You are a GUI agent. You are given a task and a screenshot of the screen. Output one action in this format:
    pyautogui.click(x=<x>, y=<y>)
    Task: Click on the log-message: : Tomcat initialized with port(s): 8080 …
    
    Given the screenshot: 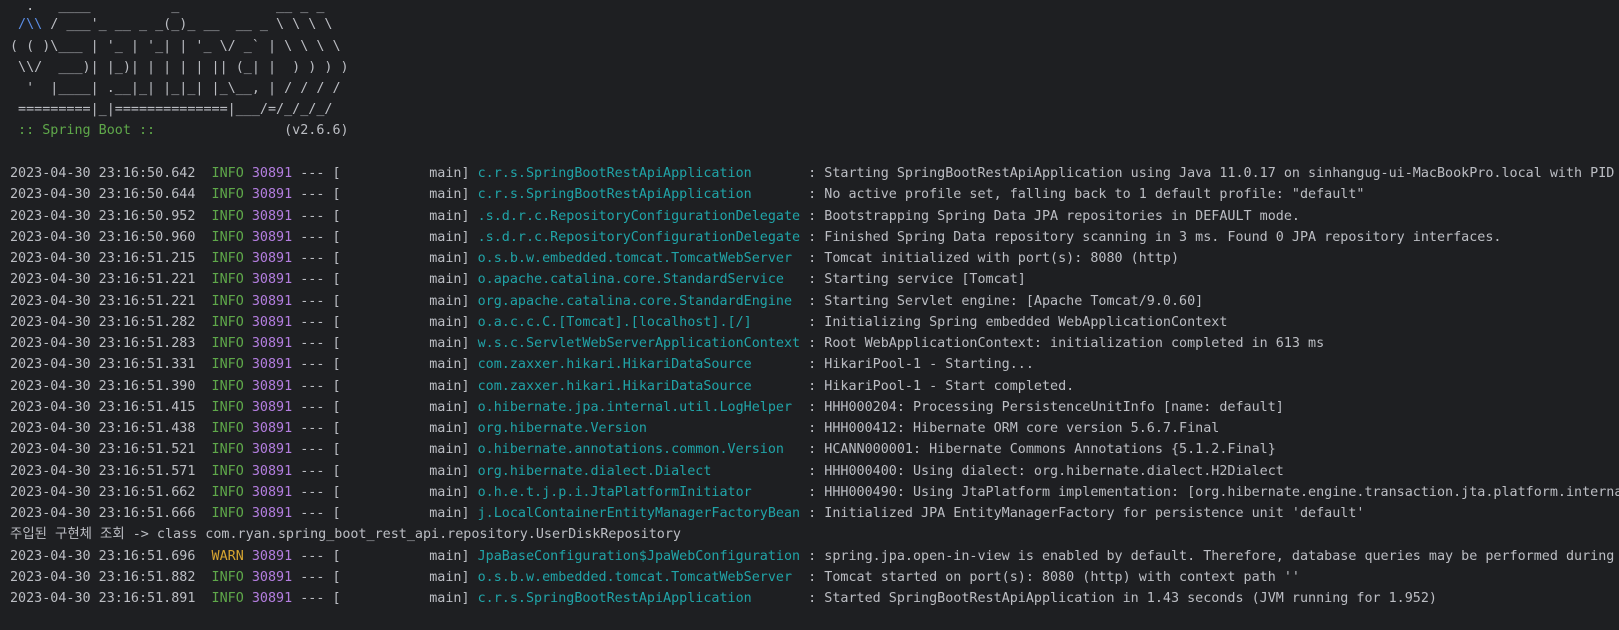 What is the action you would take?
    pyautogui.click(x=990, y=258)
    